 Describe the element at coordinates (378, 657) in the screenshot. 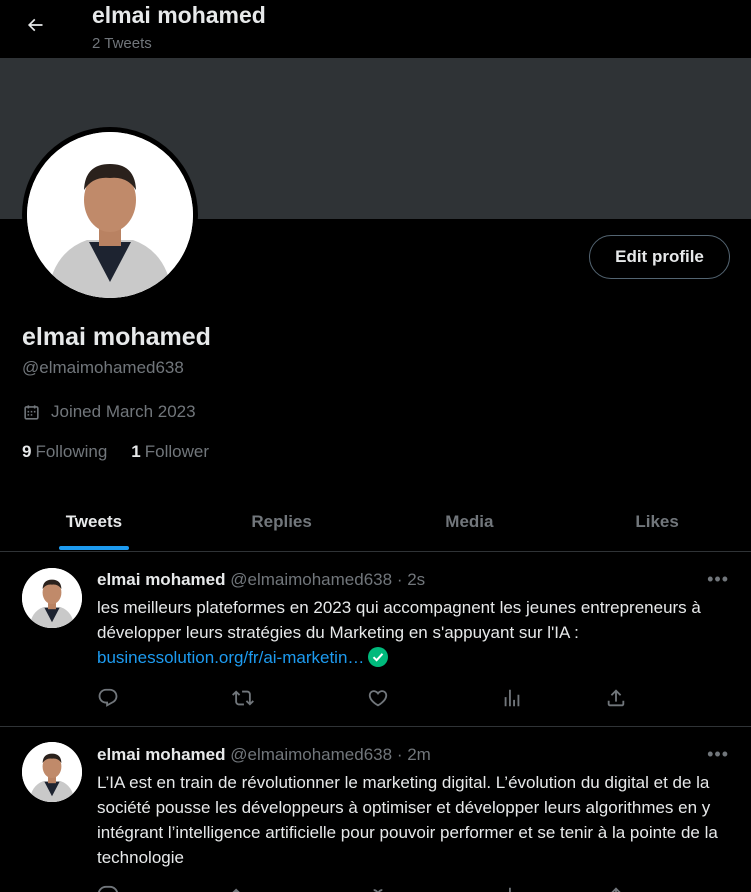

I see `verified-check-icon` at that location.